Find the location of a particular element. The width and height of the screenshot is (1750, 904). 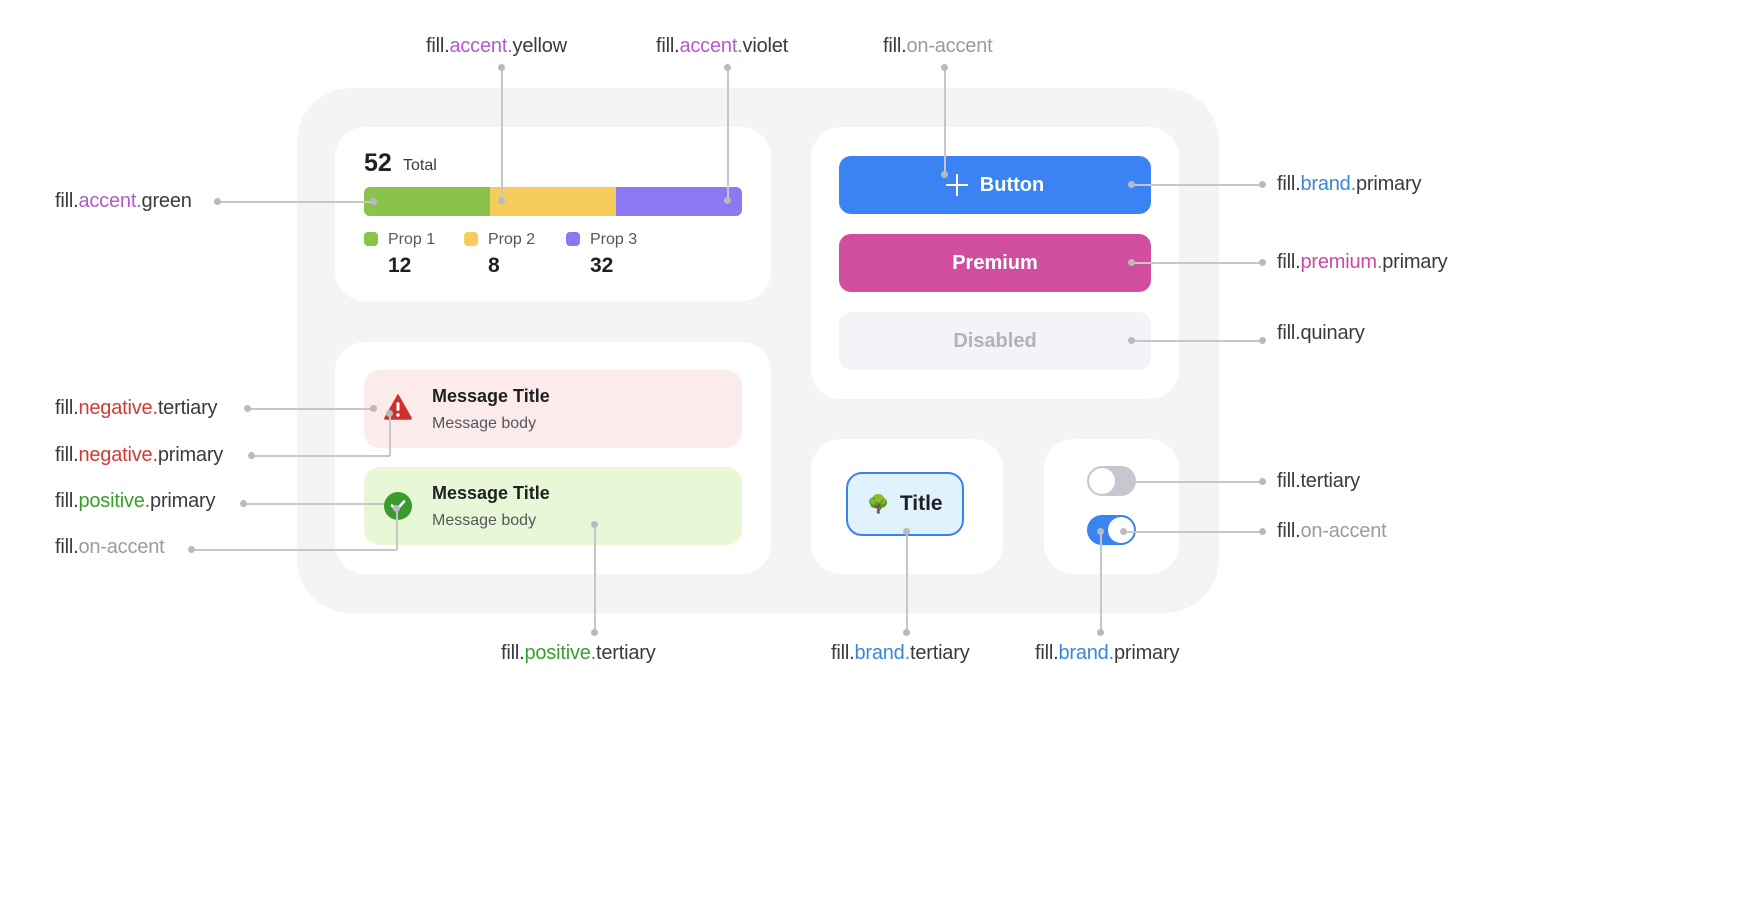

label-fill-on-accent-left: fill.on-accent is located at coordinates (110, 547).